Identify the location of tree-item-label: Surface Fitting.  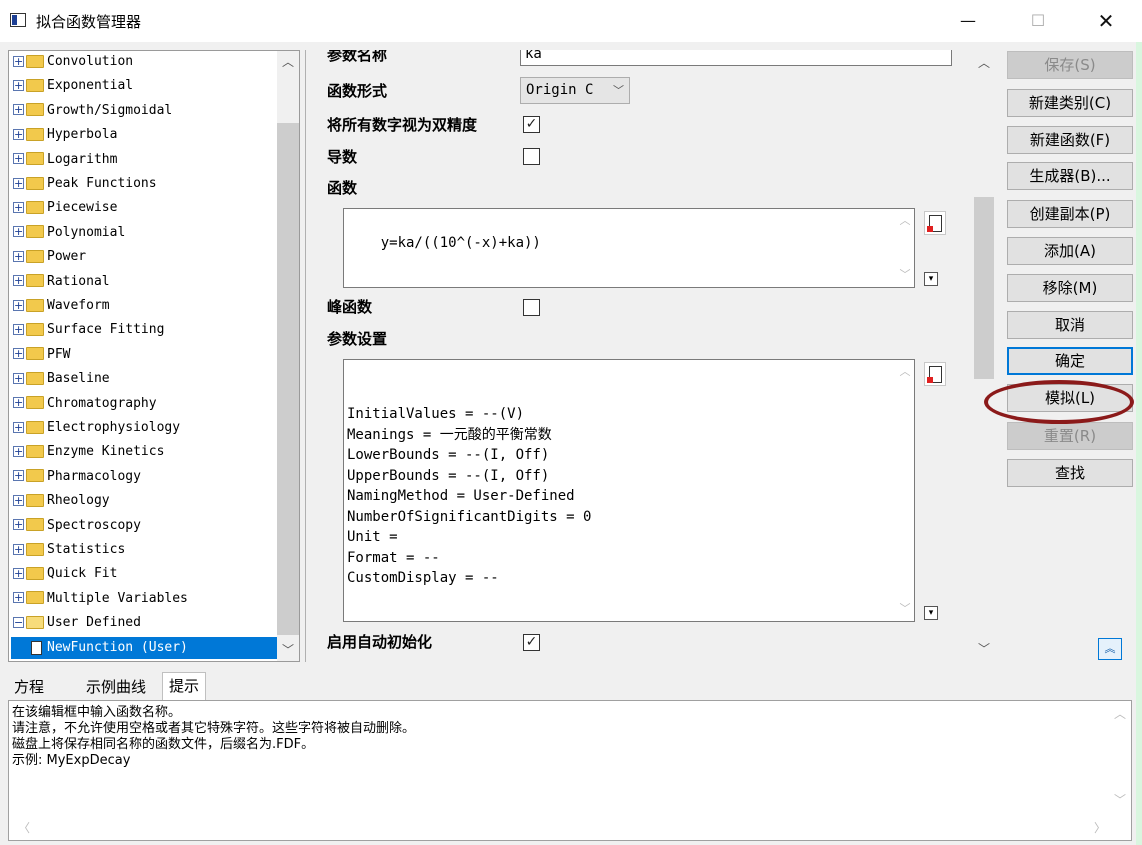
(106, 330).